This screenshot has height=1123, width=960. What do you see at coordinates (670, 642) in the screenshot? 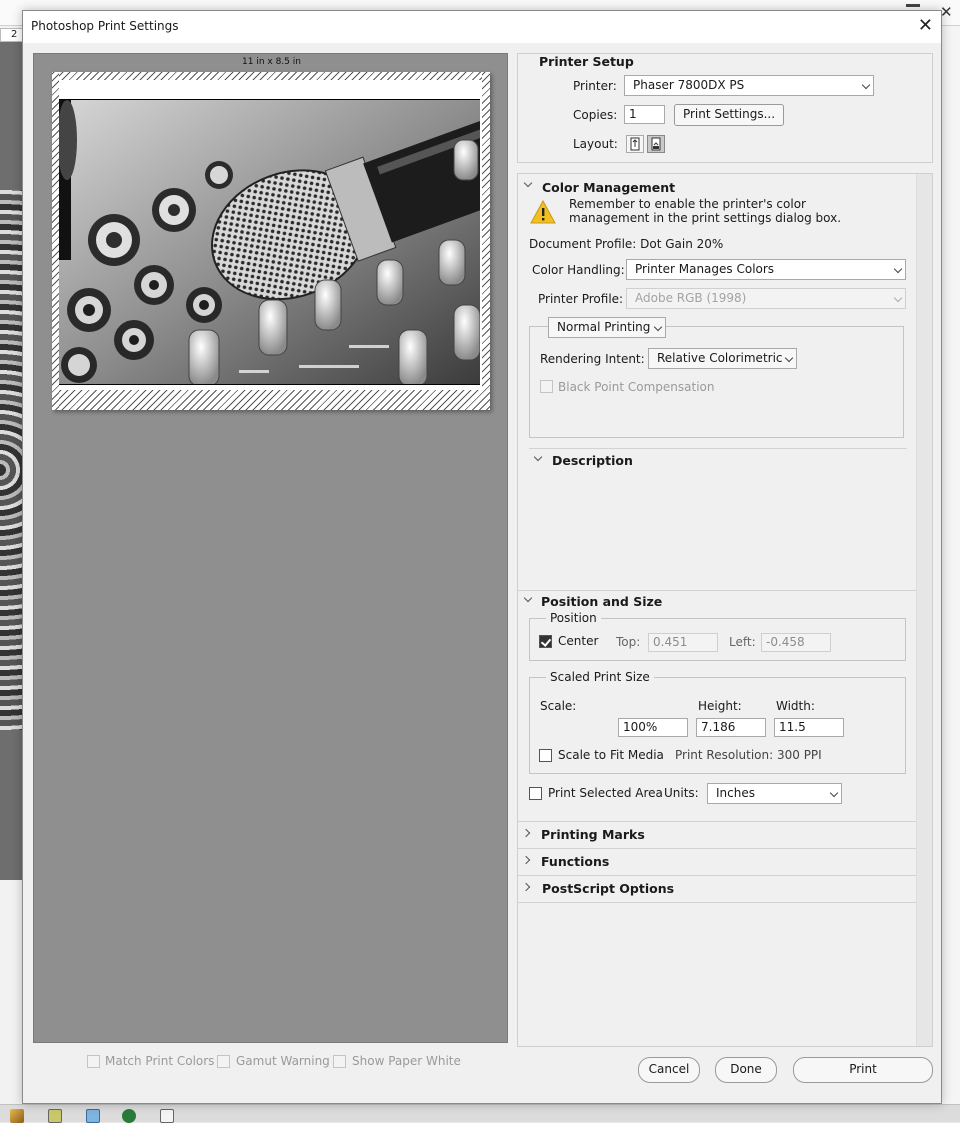
I see `top-value: 0.451` at bounding box center [670, 642].